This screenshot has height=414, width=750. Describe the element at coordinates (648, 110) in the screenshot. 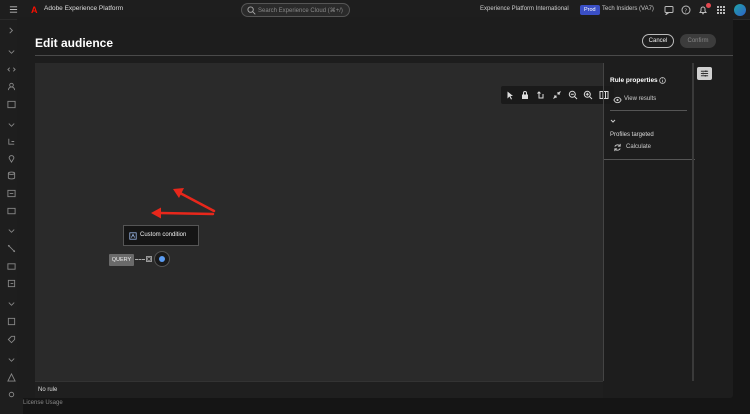

I see `properties-divider` at that location.